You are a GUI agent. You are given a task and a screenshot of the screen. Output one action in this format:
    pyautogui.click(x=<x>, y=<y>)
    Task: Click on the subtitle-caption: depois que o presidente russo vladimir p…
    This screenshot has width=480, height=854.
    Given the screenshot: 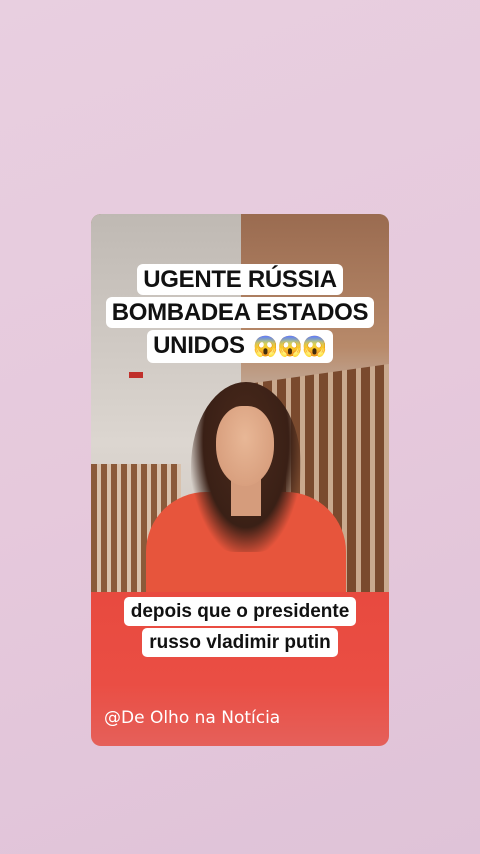 What is the action you would take?
    pyautogui.click(x=240, y=628)
    